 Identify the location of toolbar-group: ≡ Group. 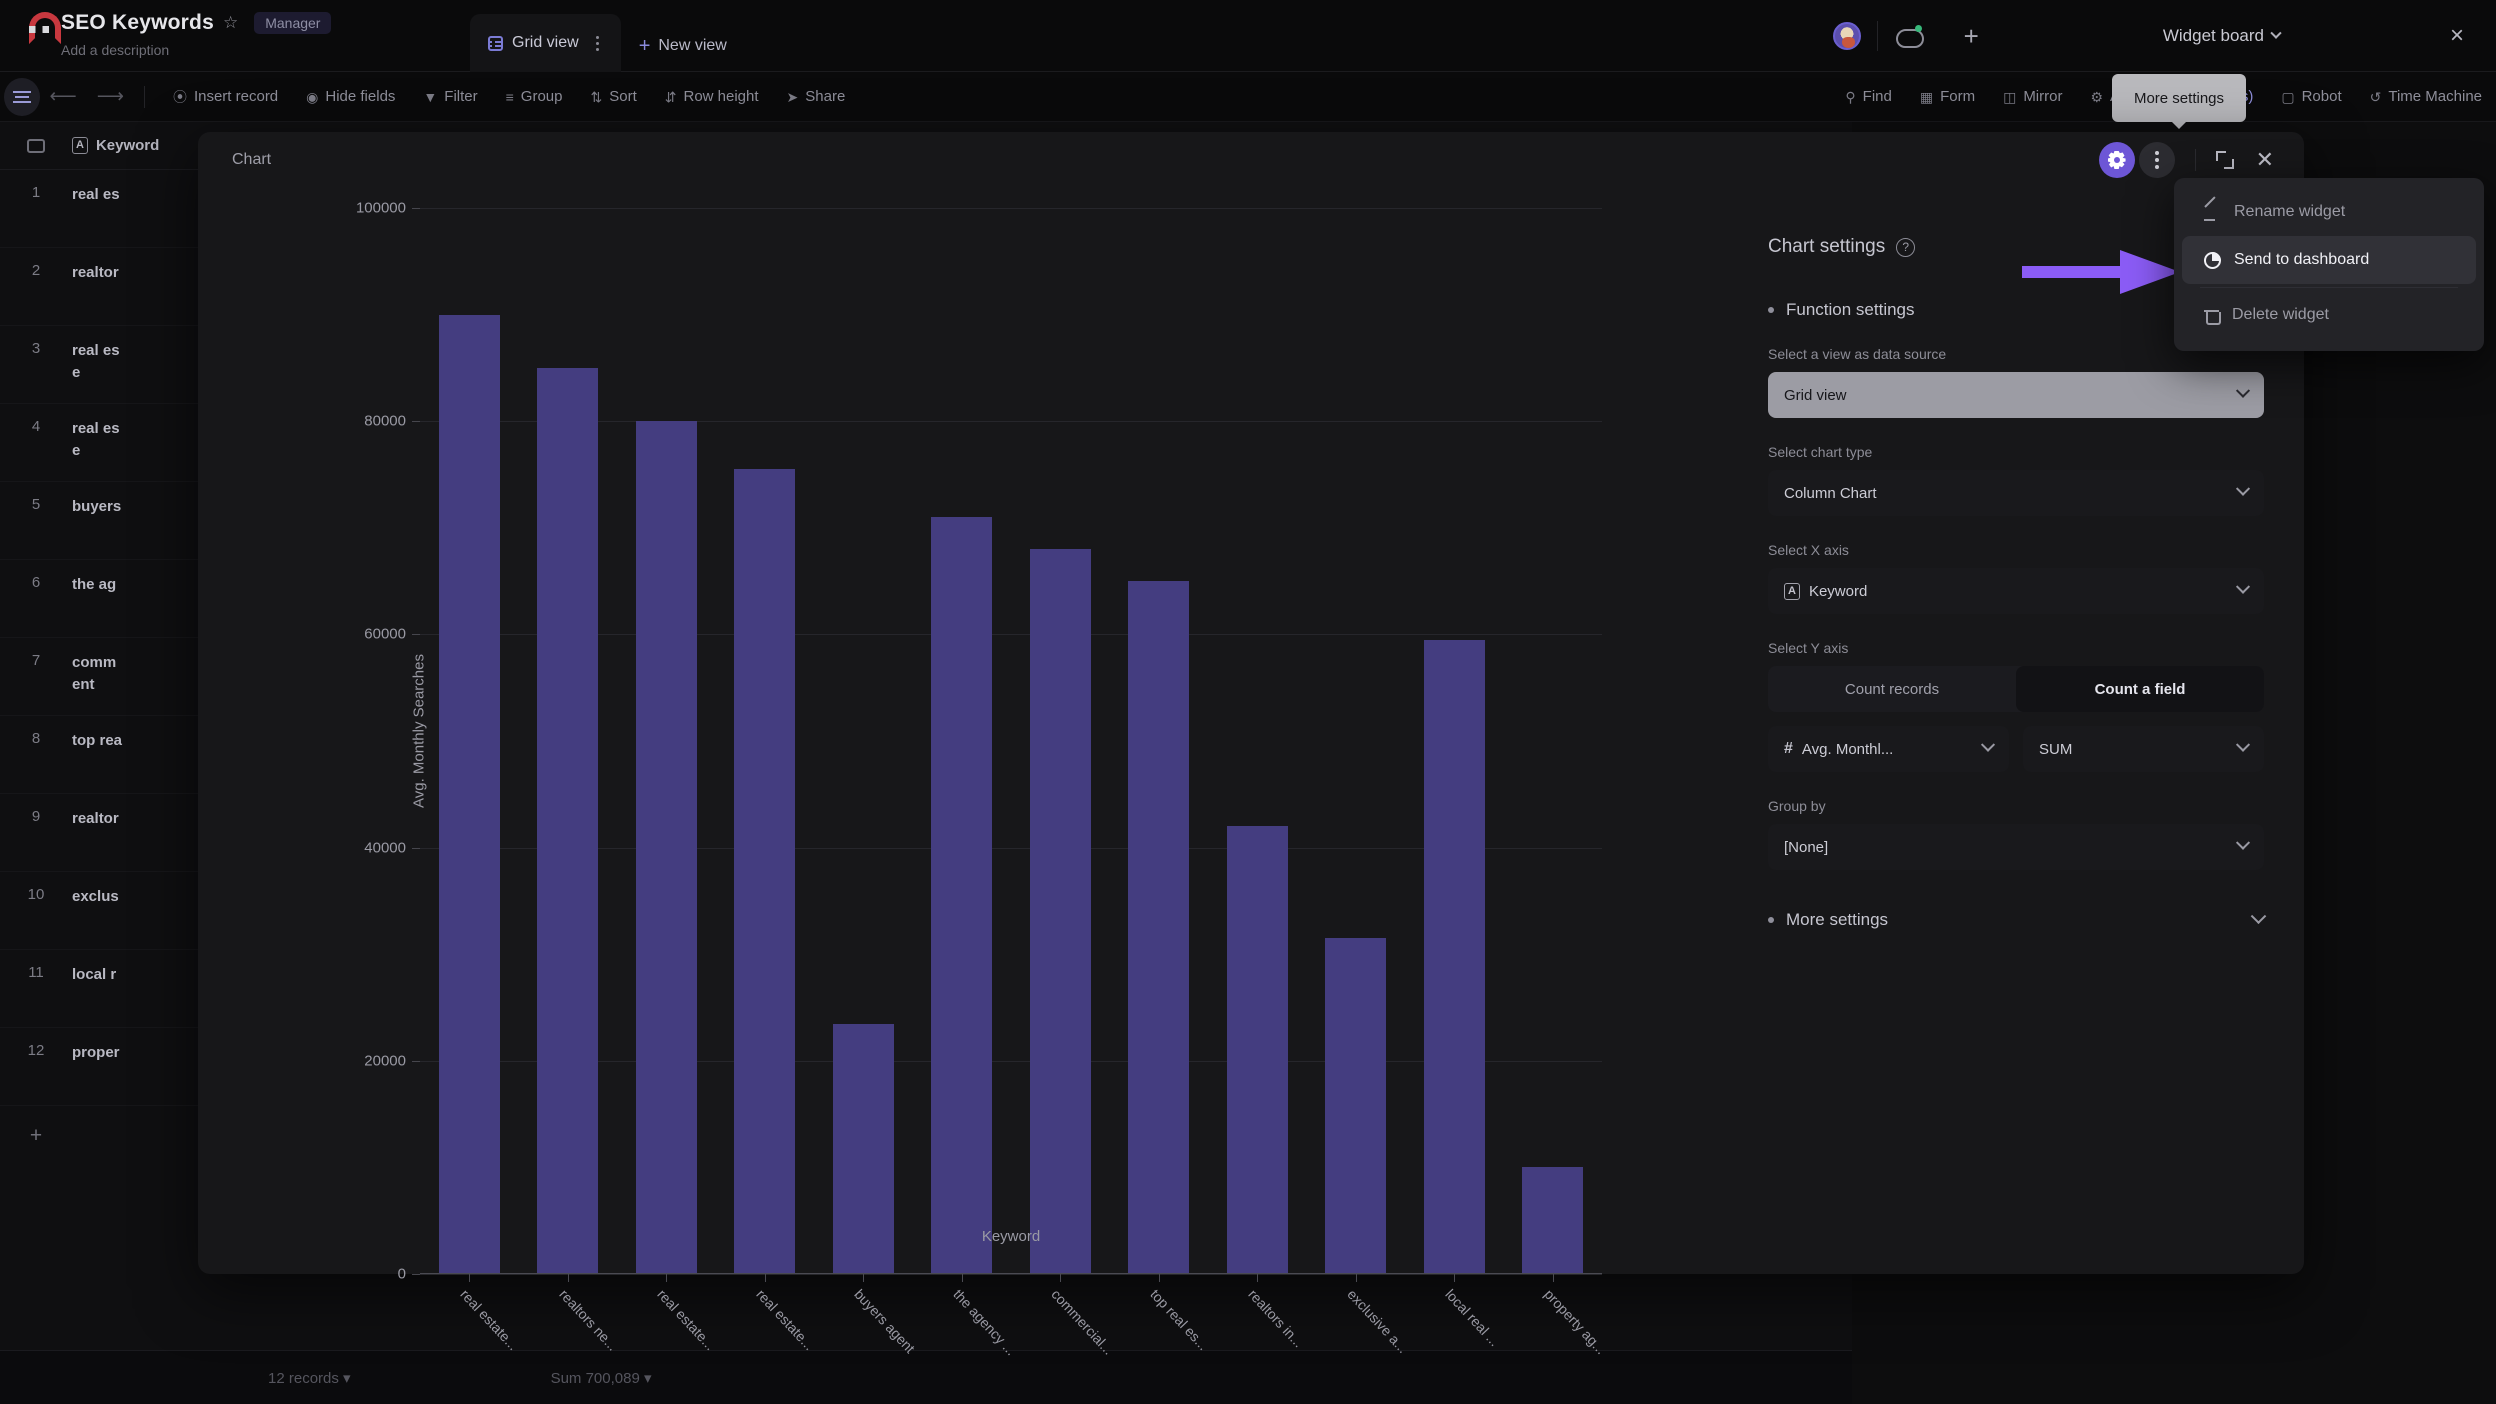
(534, 96).